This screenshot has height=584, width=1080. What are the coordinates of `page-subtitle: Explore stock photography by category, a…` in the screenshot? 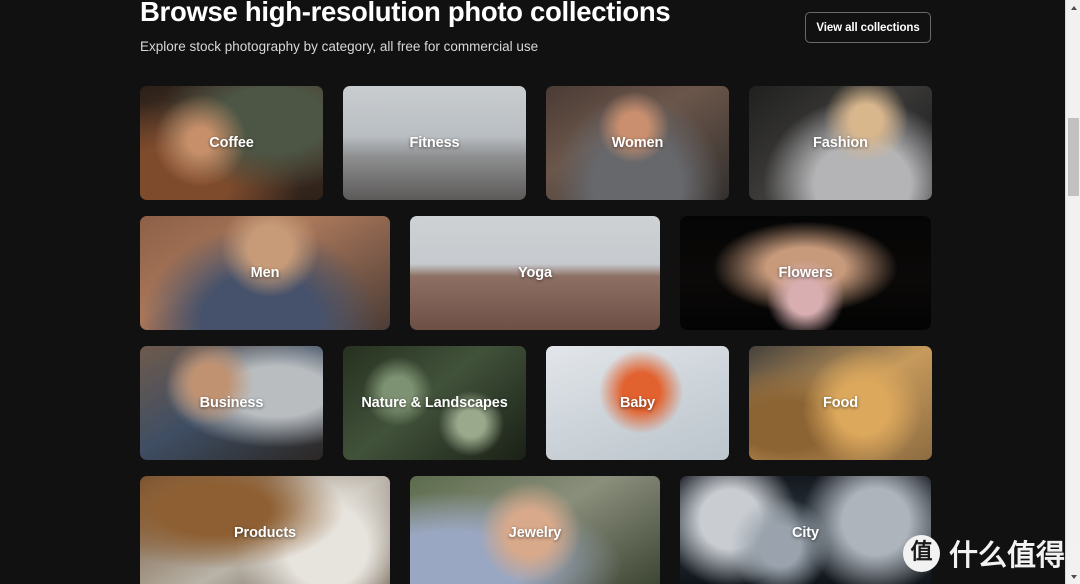 It's located at (339, 46).